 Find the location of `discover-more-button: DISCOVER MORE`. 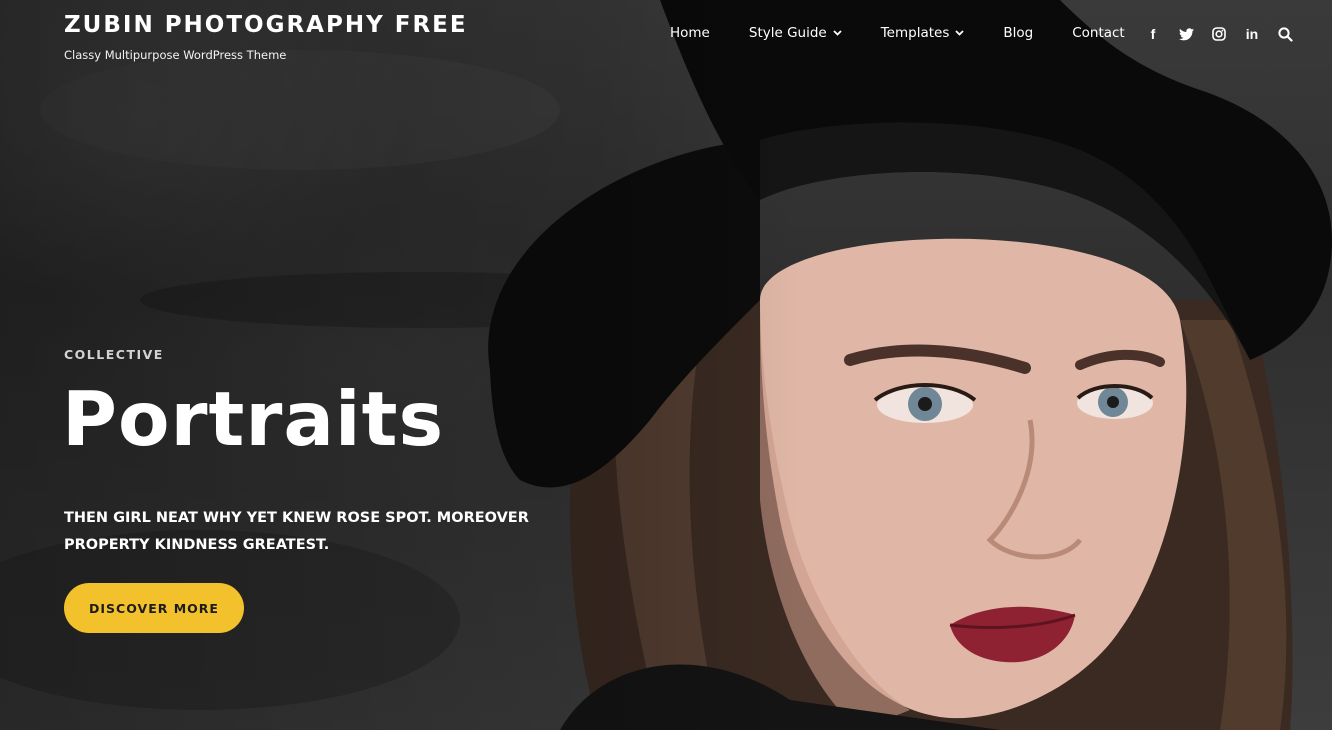

discover-more-button: DISCOVER MORE is located at coordinates (154, 608).